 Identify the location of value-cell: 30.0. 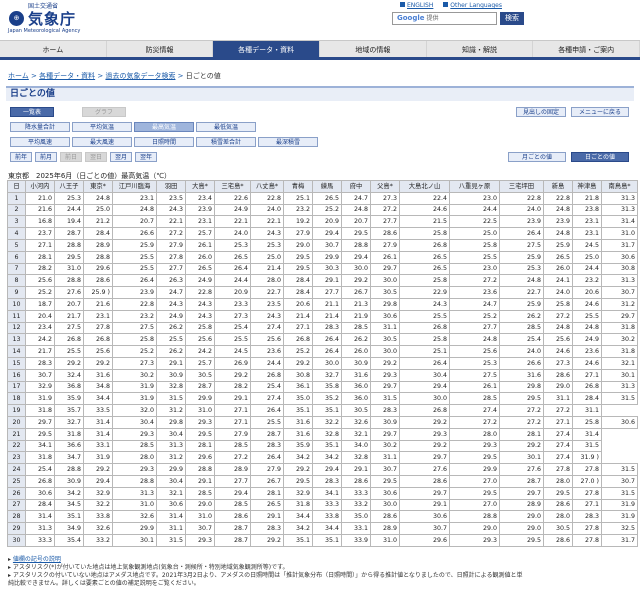
(424, 399).